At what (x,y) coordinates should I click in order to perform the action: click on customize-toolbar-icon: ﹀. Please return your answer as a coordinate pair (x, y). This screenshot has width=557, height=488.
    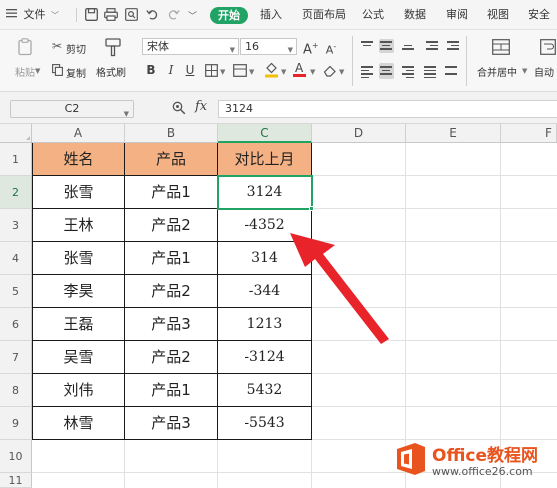
    Looking at the image, I should click on (192, 15).